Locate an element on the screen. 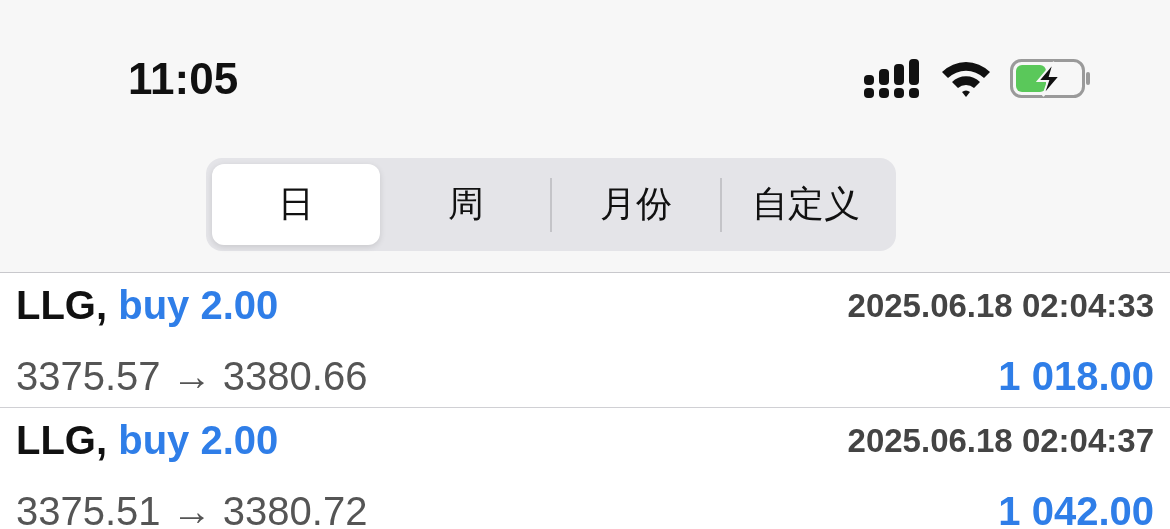 The width and height of the screenshot is (1170, 529). trade-profit: 1 042.00 is located at coordinates (1076, 509).